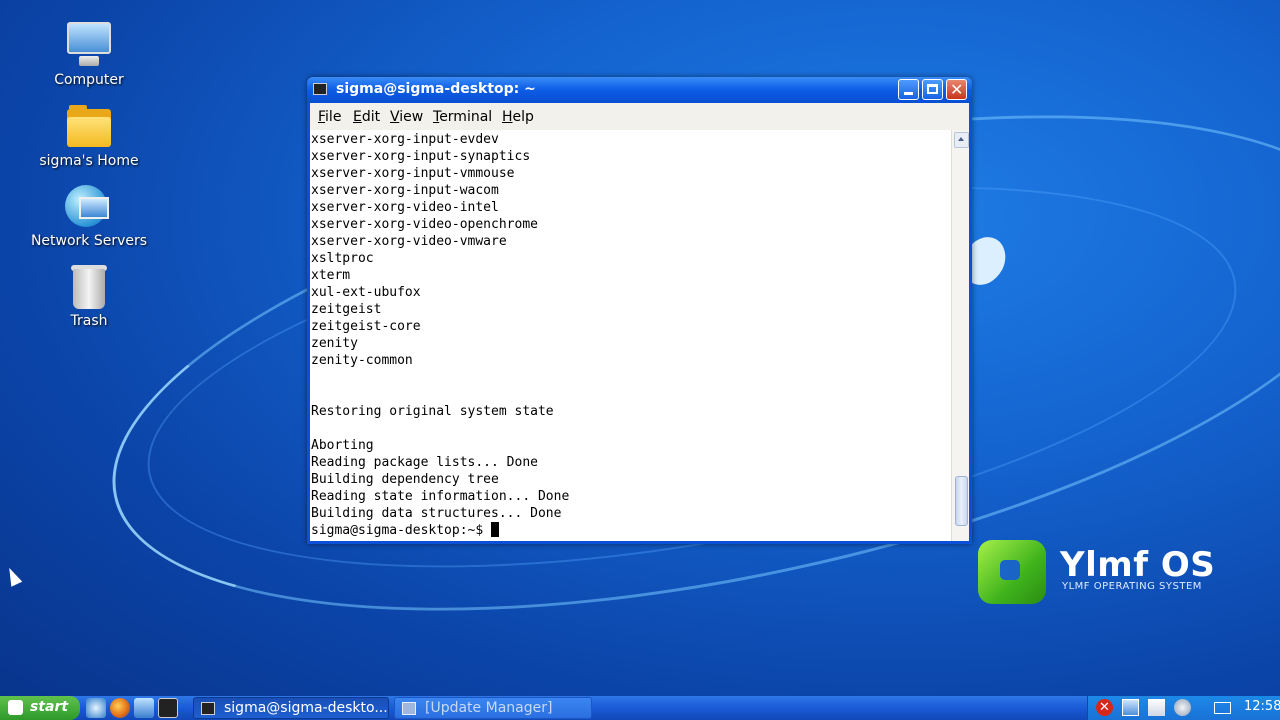  What do you see at coordinates (1156, 707) in the screenshot?
I see `display-icon` at bounding box center [1156, 707].